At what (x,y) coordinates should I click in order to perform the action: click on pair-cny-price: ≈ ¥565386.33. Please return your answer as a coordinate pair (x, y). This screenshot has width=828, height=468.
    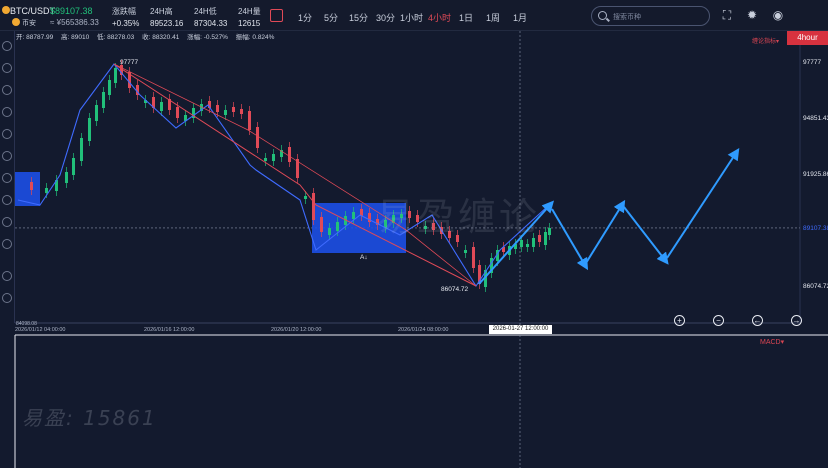
    Looking at the image, I should click on (74, 22).